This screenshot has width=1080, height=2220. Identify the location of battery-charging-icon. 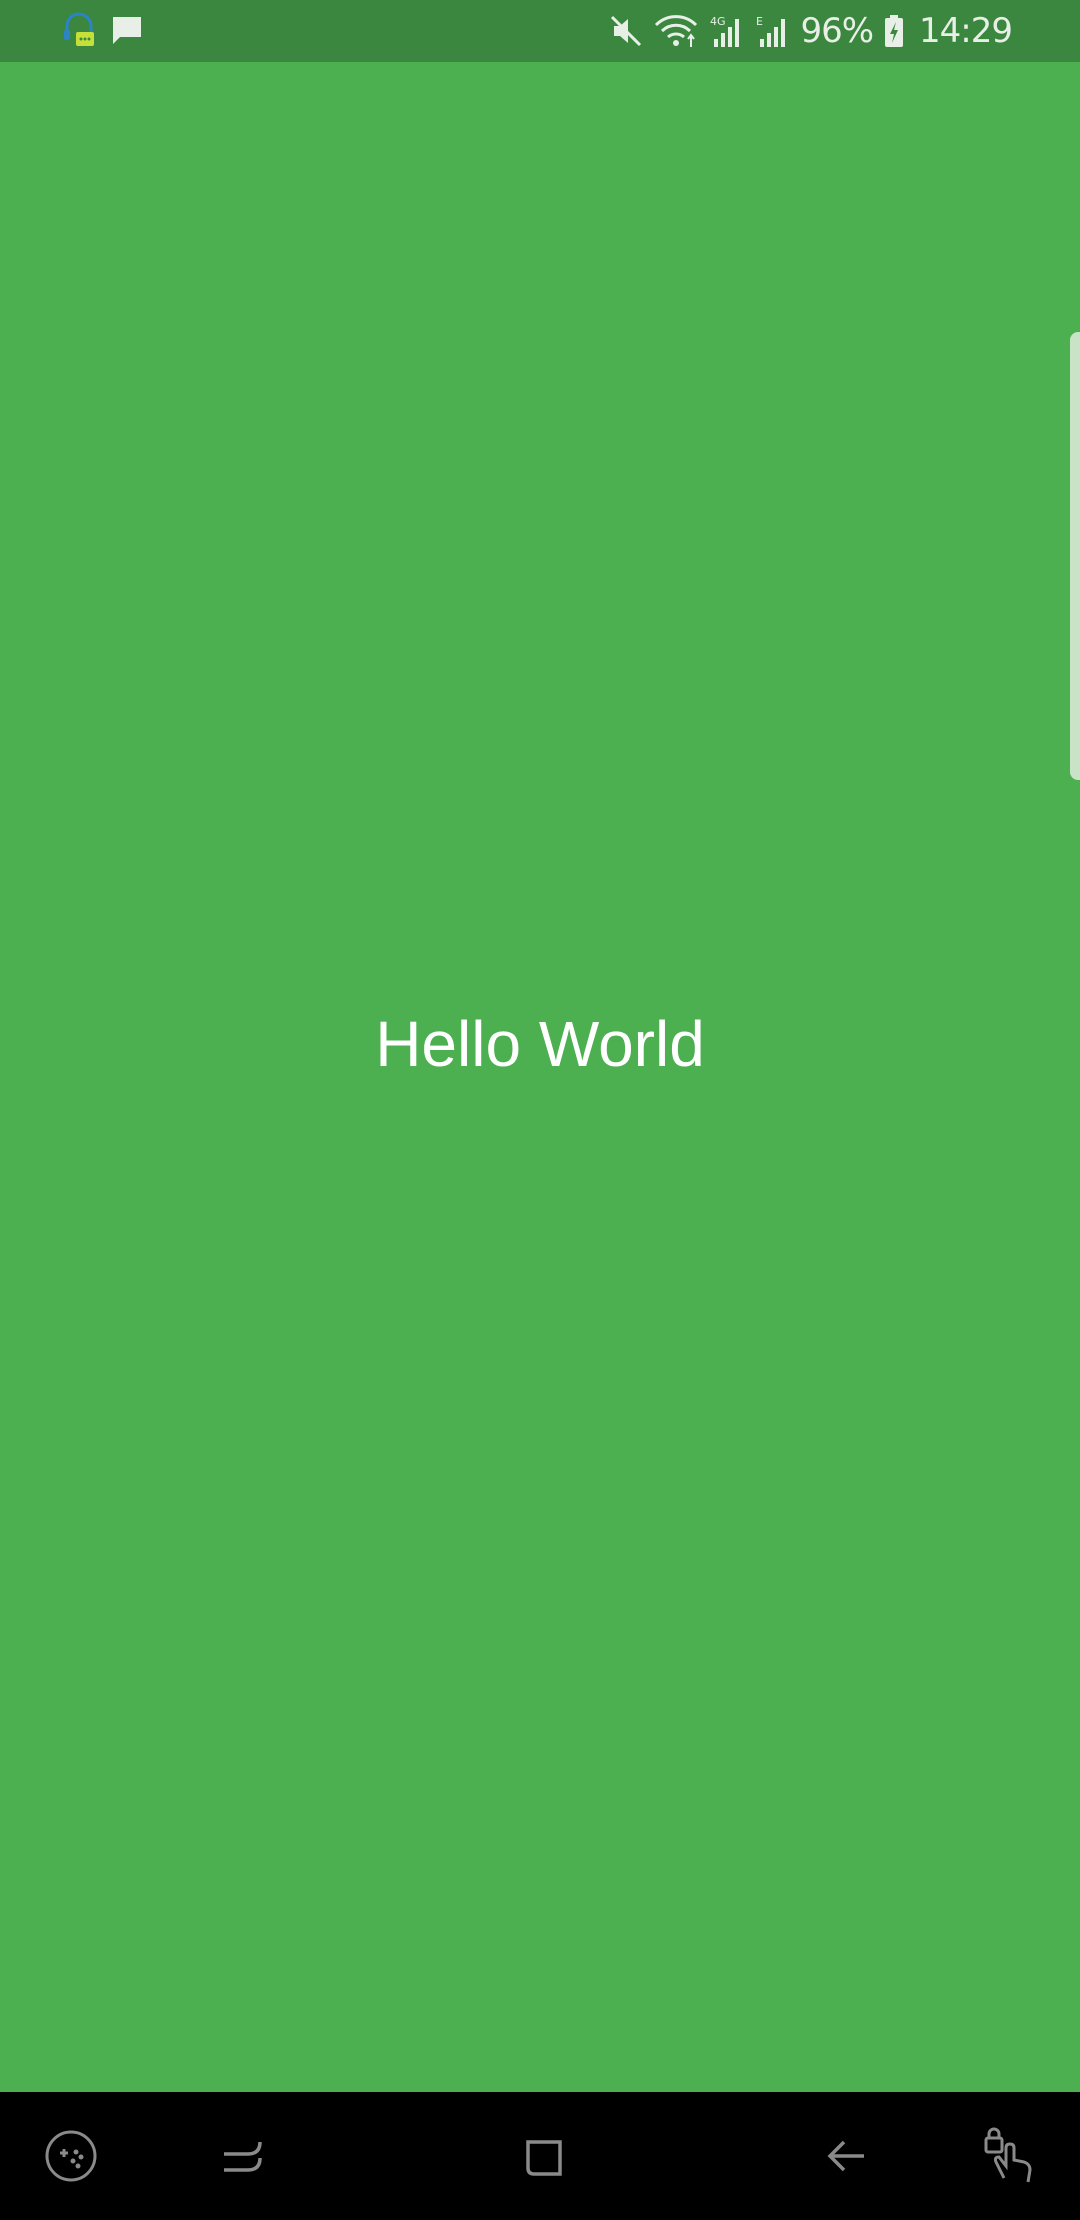
(894, 31).